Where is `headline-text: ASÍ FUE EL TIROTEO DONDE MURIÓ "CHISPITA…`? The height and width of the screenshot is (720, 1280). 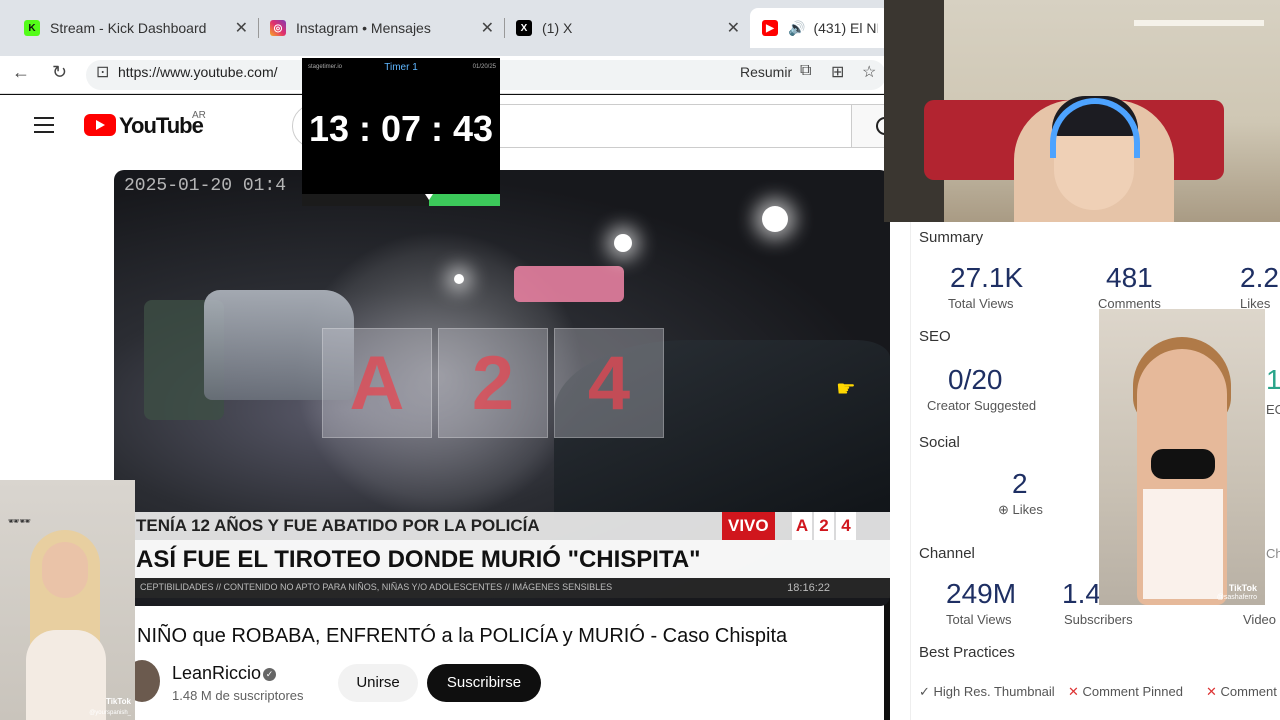
headline-text: ASÍ FUE EL TIROTEO DONDE MURIÓ "CHISPITA… is located at coordinates (418, 559).